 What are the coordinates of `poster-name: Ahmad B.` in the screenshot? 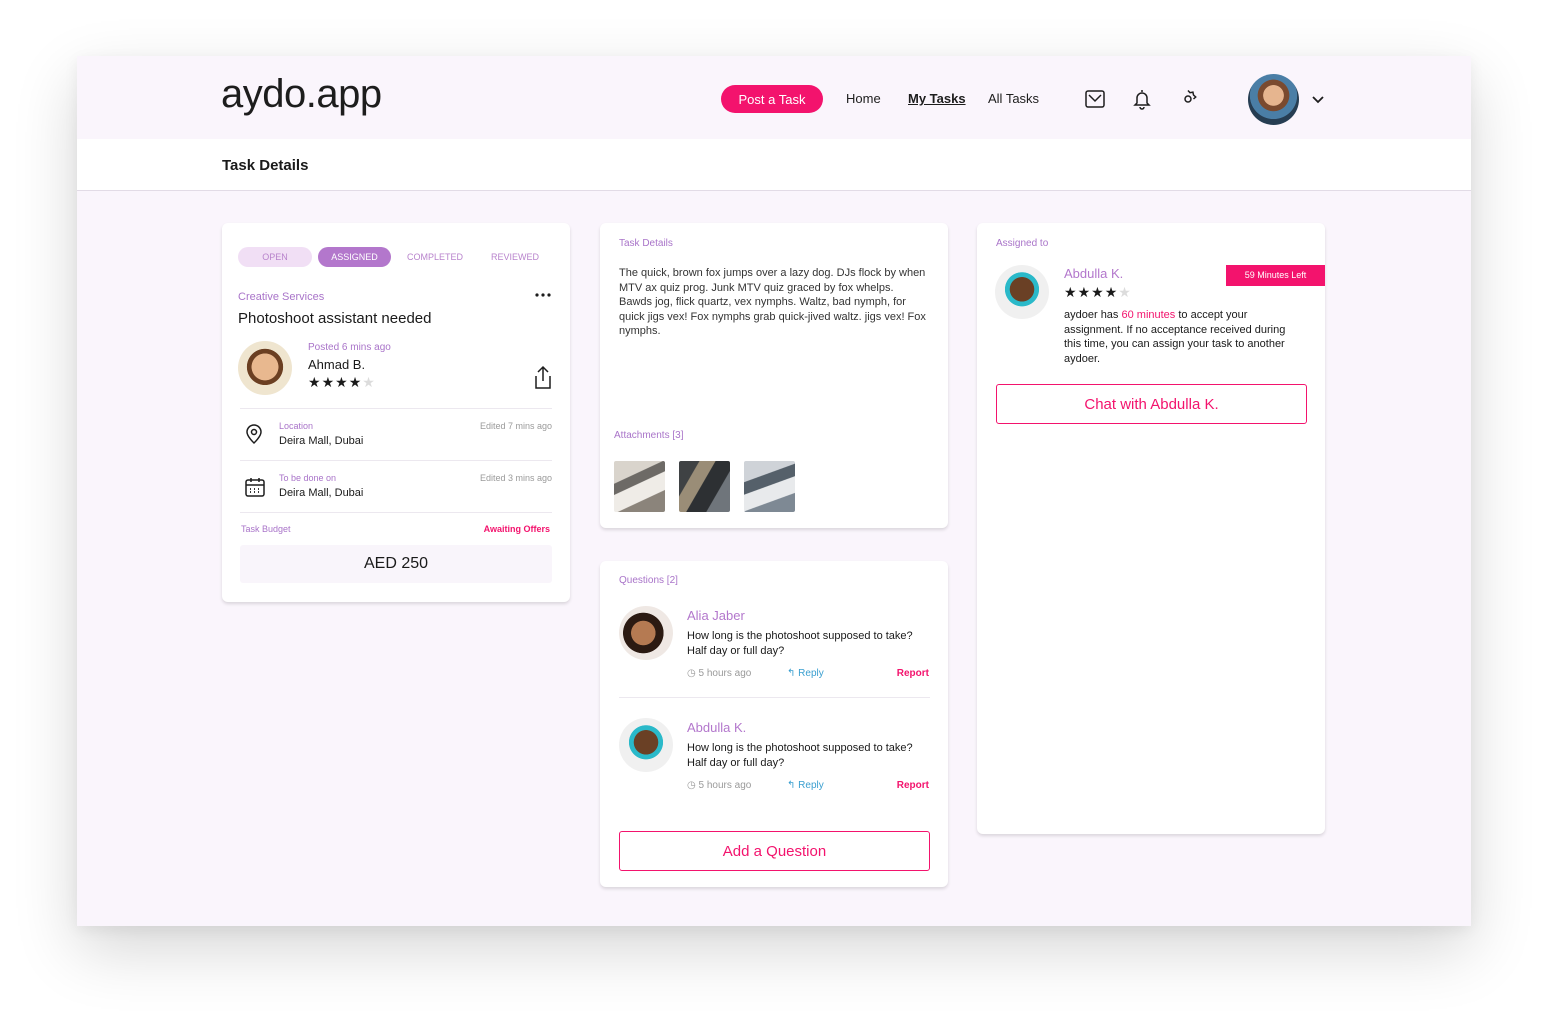 It's located at (336, 364).